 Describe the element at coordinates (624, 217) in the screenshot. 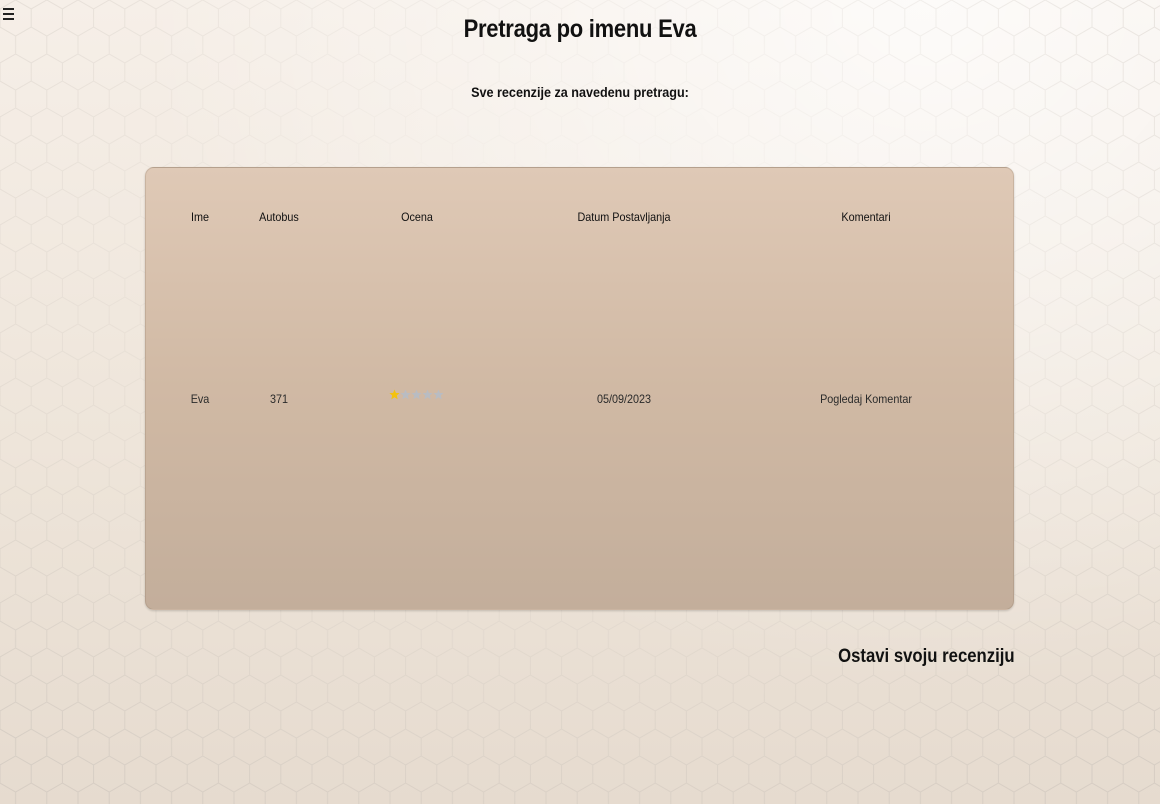

I see `column-header-datum: Datum Postavljanja` at that location.